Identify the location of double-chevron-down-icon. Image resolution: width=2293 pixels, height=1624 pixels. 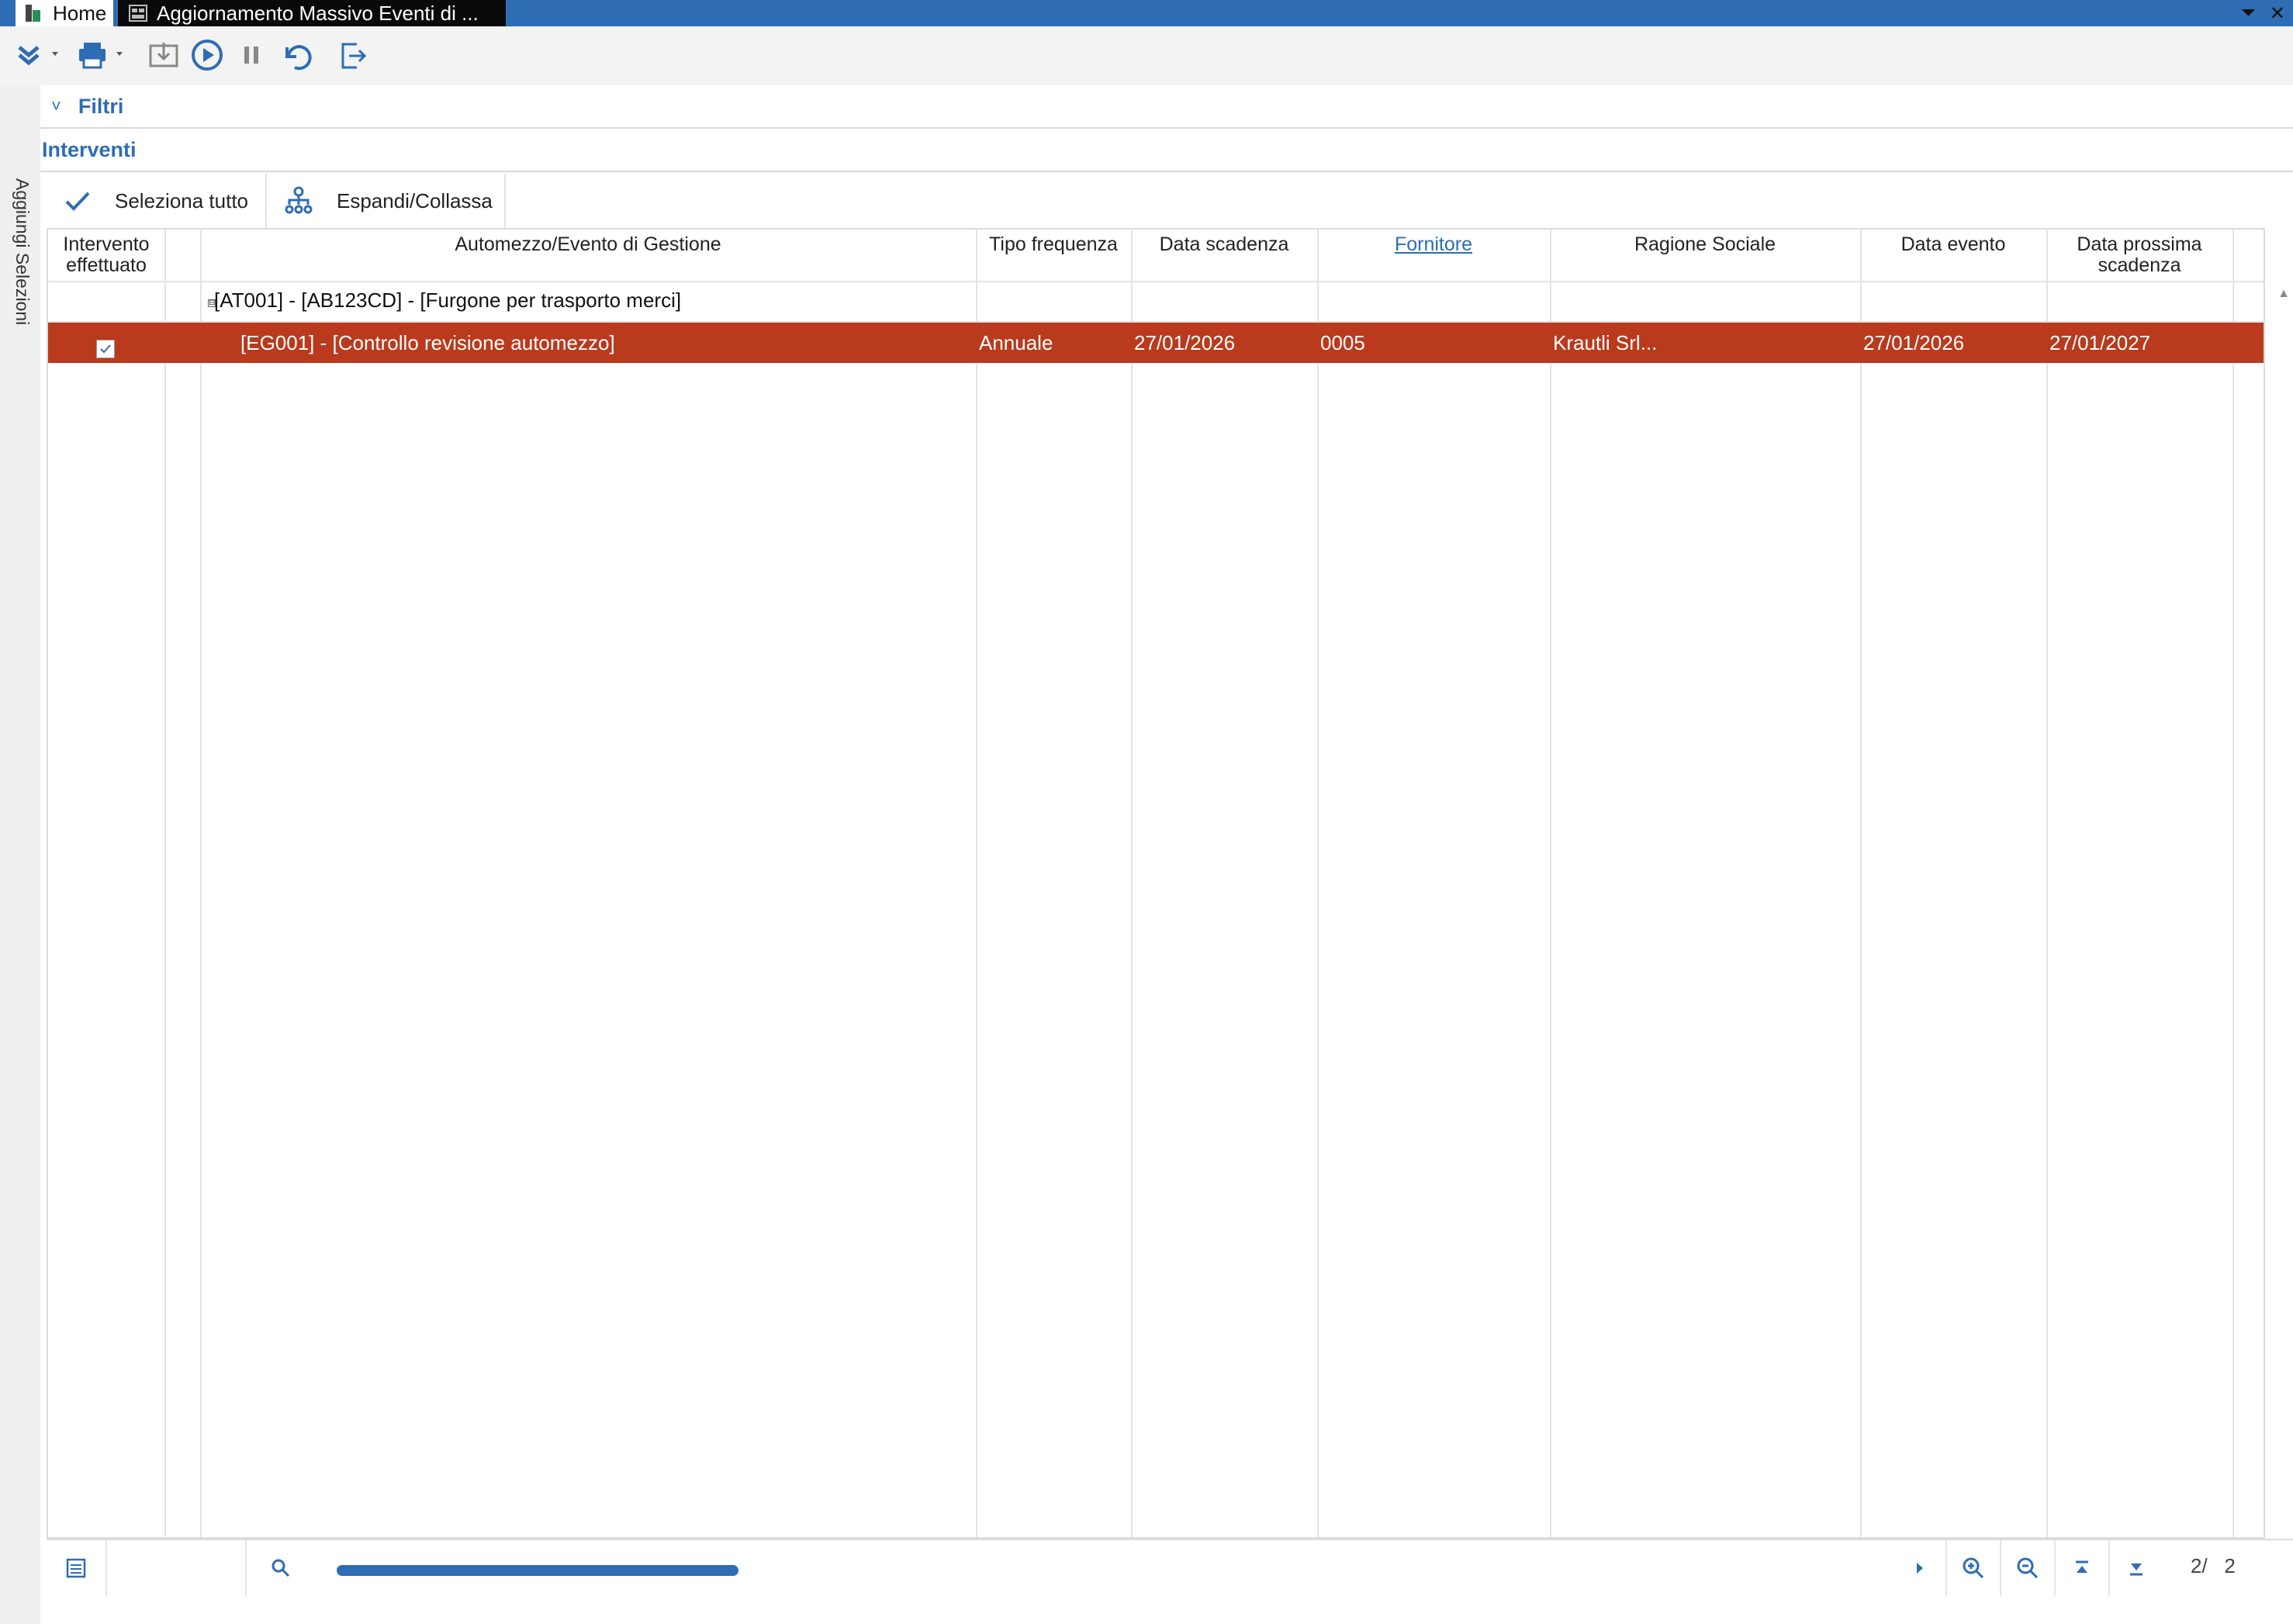
(38, 56).